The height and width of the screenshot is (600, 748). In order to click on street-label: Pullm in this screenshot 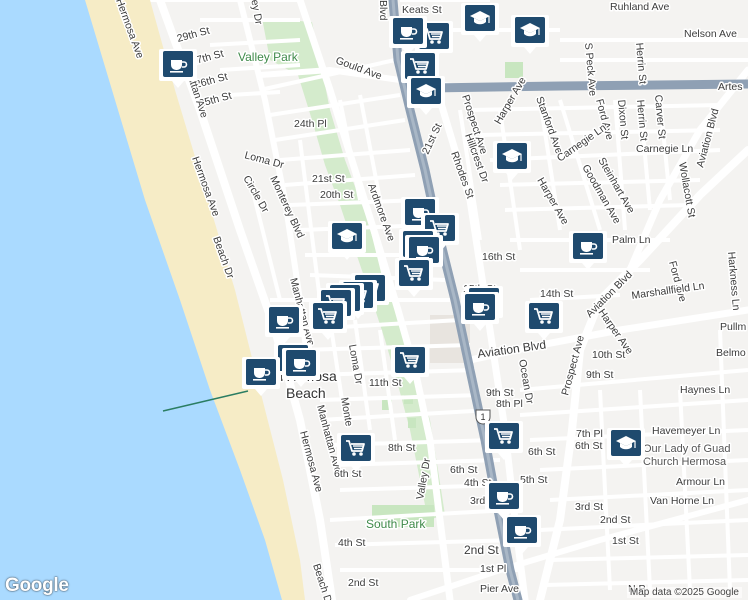, I will do `click(733, 327)`.